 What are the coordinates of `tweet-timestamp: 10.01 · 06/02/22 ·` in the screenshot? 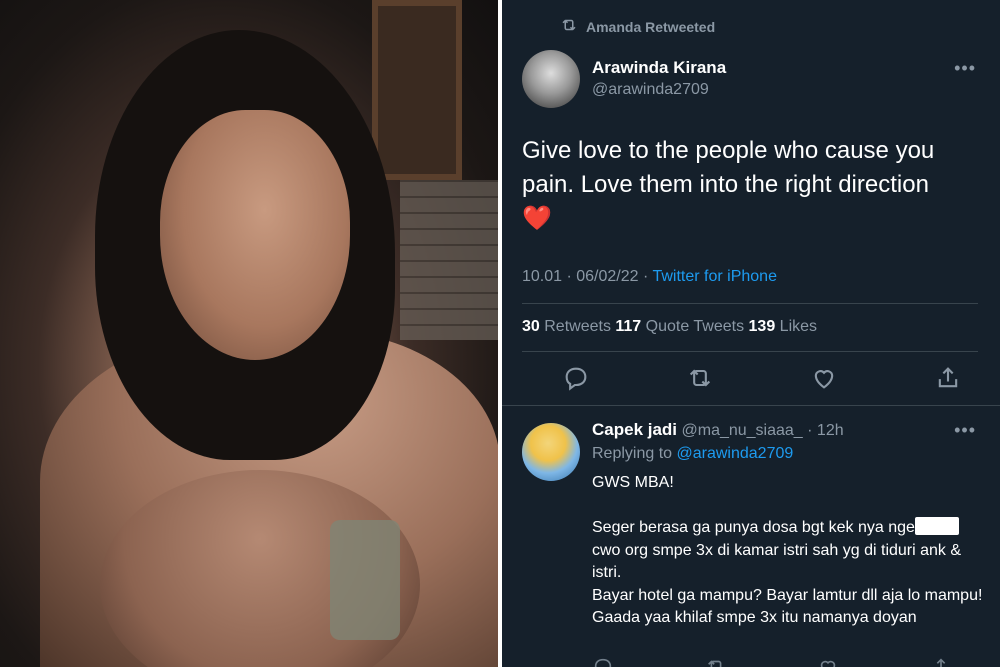 It's located at (587, 276).